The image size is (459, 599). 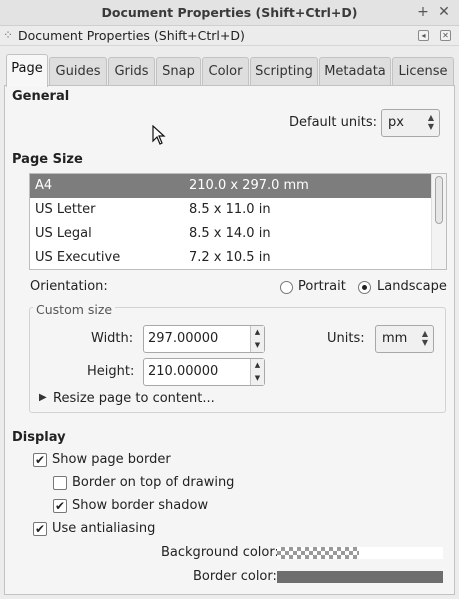 I want to click on tab-snap: Snap, so click(x=178, y=71).